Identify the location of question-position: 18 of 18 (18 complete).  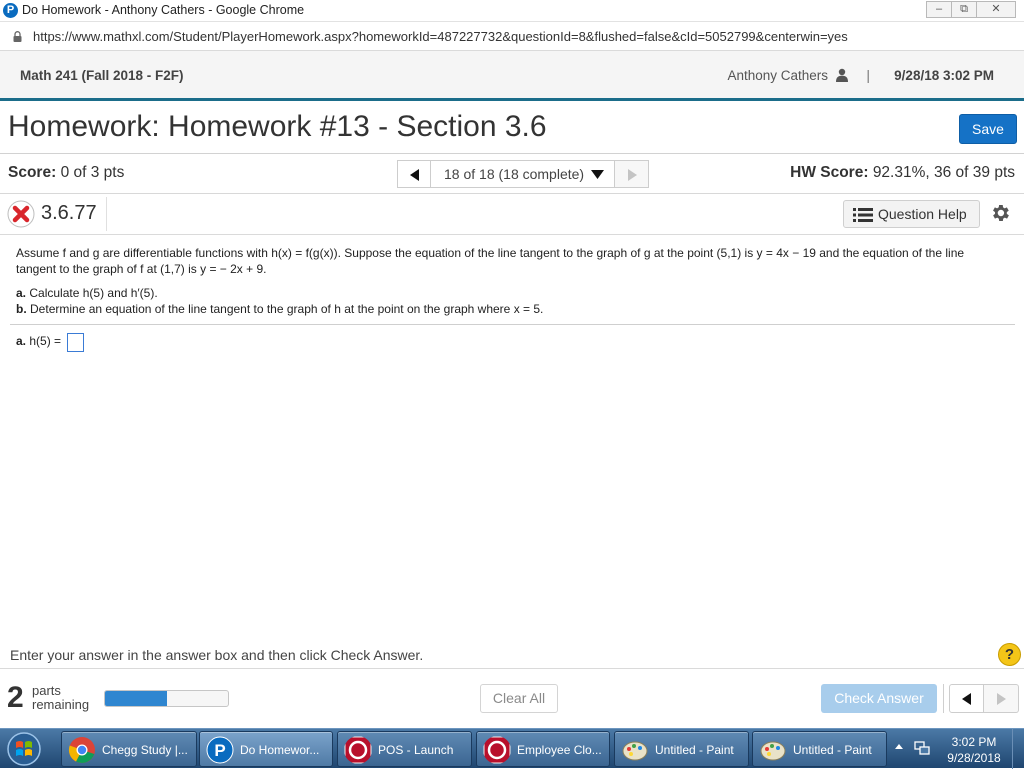
(514, 174).